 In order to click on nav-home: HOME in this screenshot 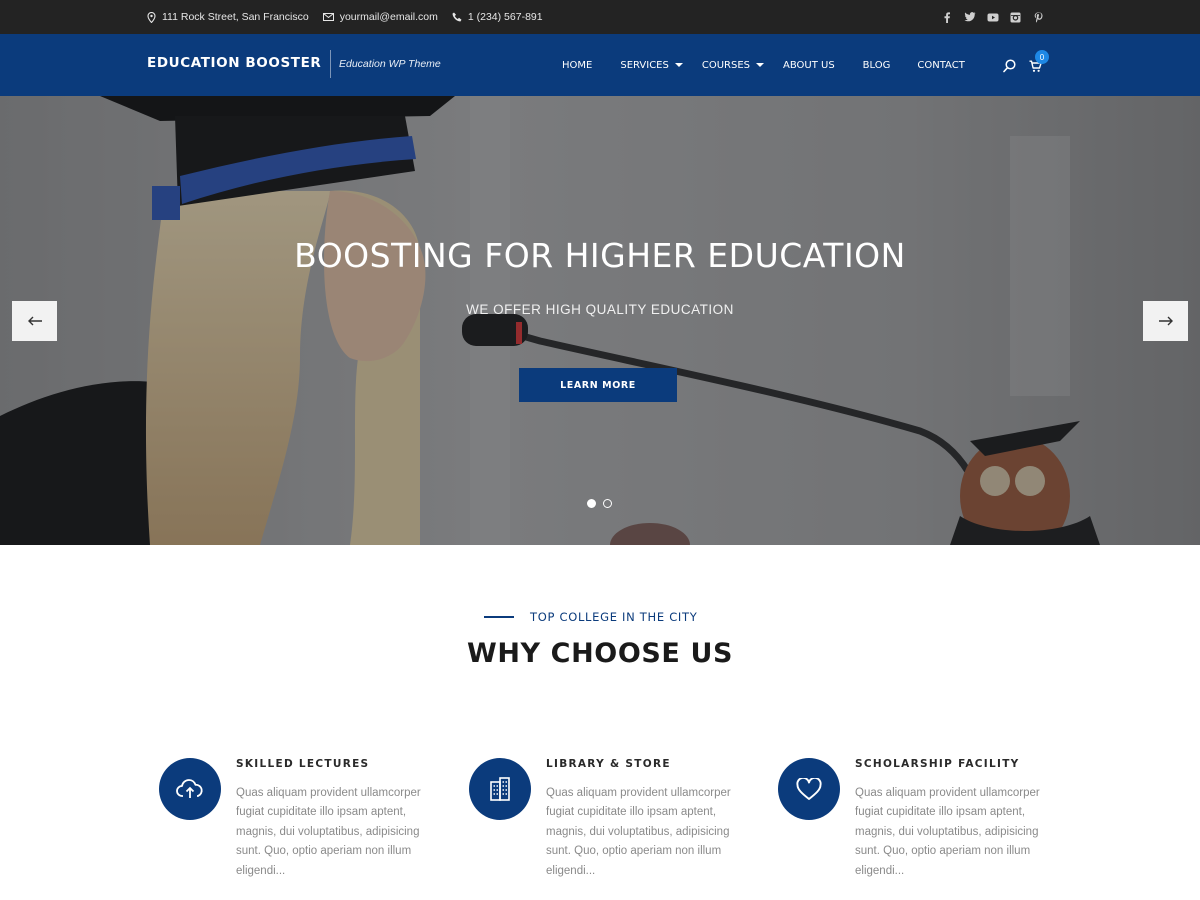, I will do `click(577, 65)`.